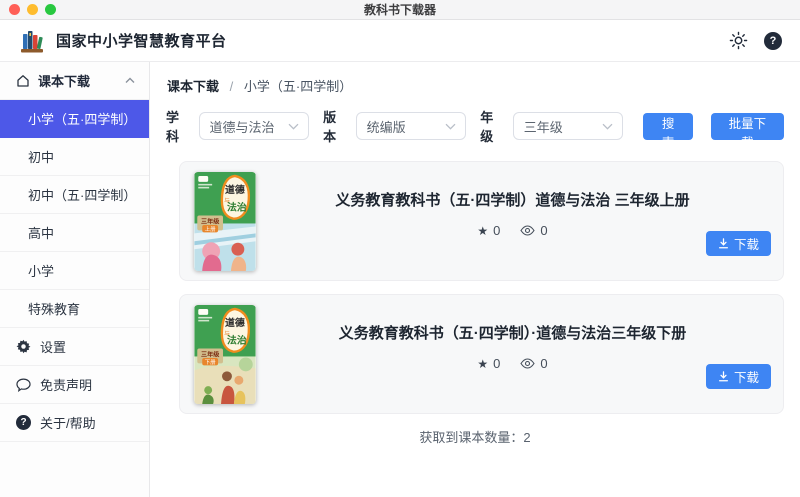  What do you see at coordinates (23, 80) in the screenshot?
I see `home-icon` at bounding box center [23, 80].